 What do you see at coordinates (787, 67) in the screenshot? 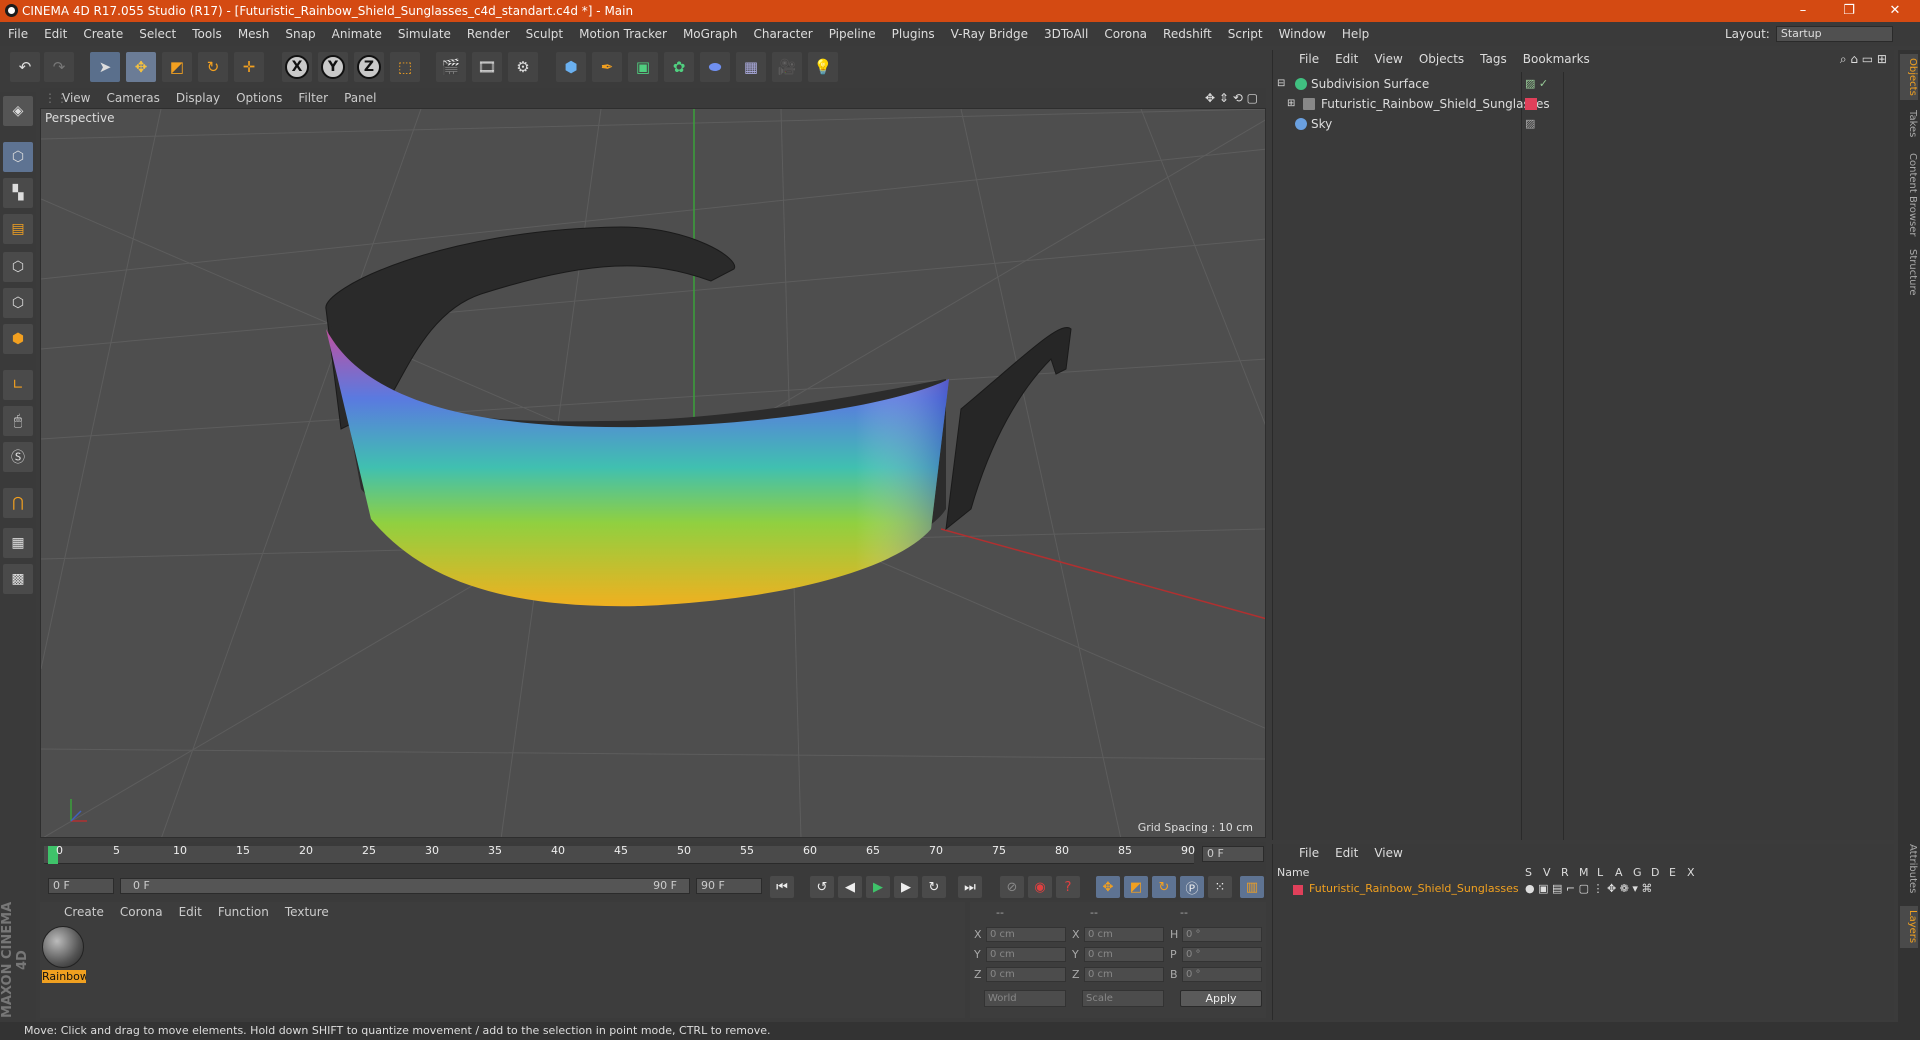
I see `add-camera-button: 🎥` at bounding box center [787, 67].